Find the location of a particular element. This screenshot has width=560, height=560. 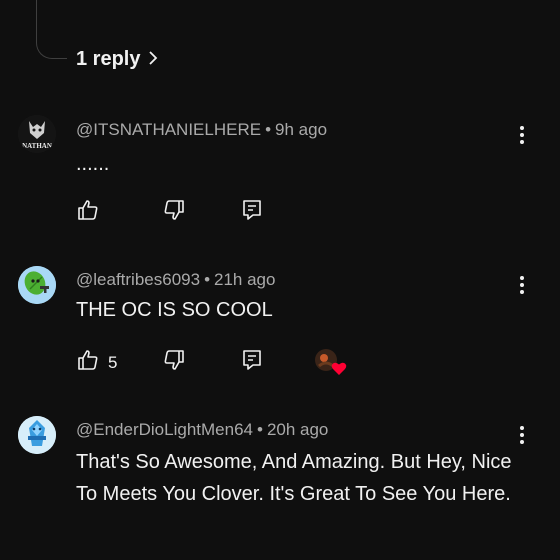

replies-toggle-label: 1 reply is located at coordinates (108, 59).